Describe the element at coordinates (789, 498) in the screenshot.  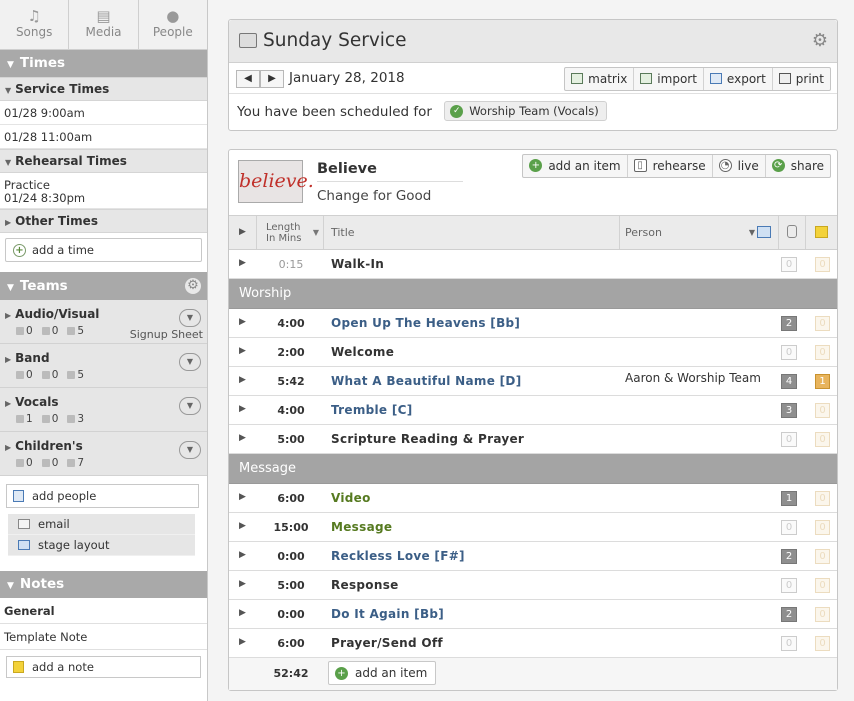
I see `attachments-count-badge: 1` at that location.